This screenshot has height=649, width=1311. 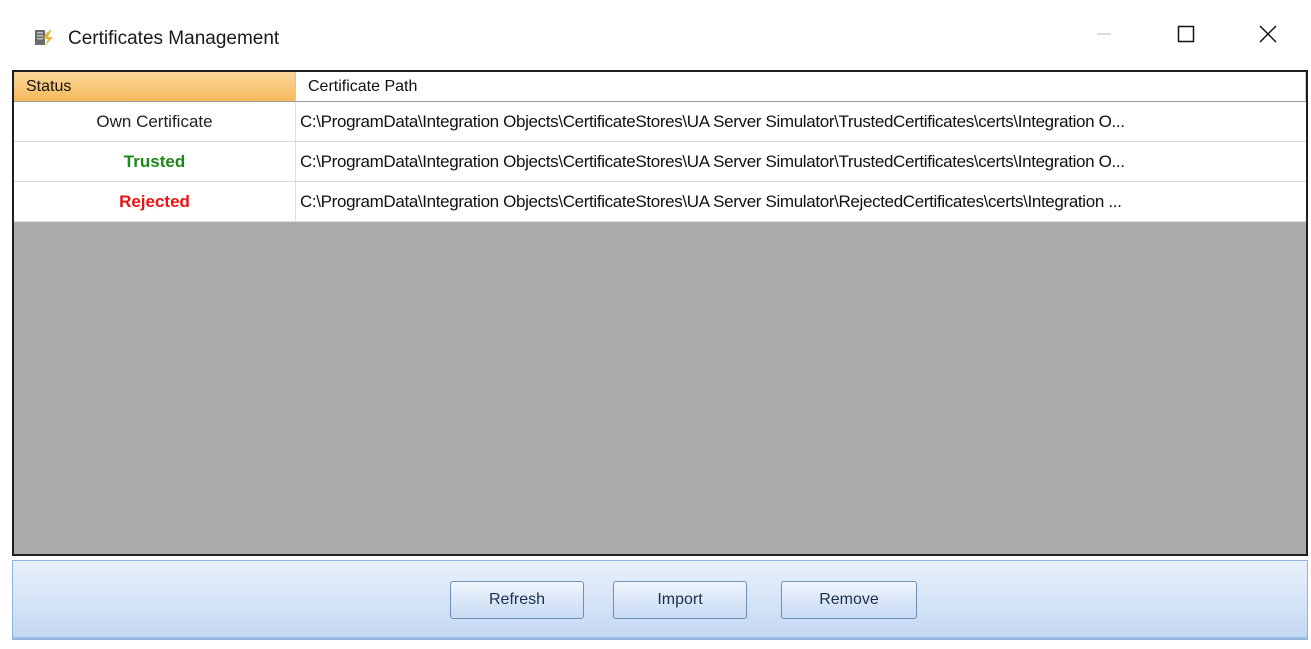 I want to click on window-title: Certificates Management, so click(x=174, y=38).